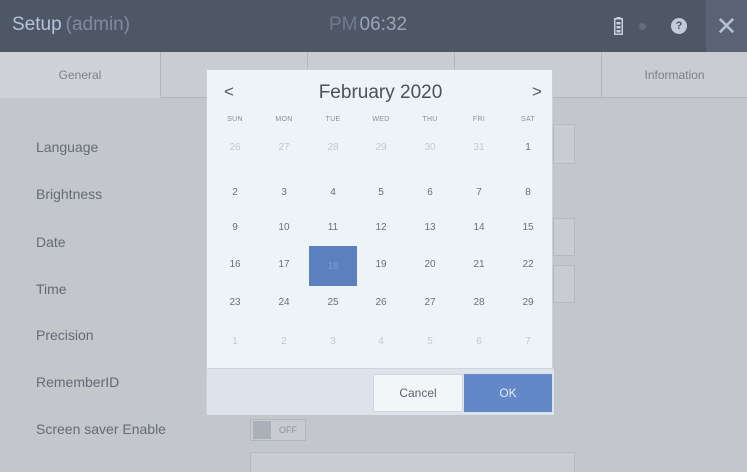 This screenshot has height=472, width=747. I want to click on calendar-day: 6, so click(430, 192).